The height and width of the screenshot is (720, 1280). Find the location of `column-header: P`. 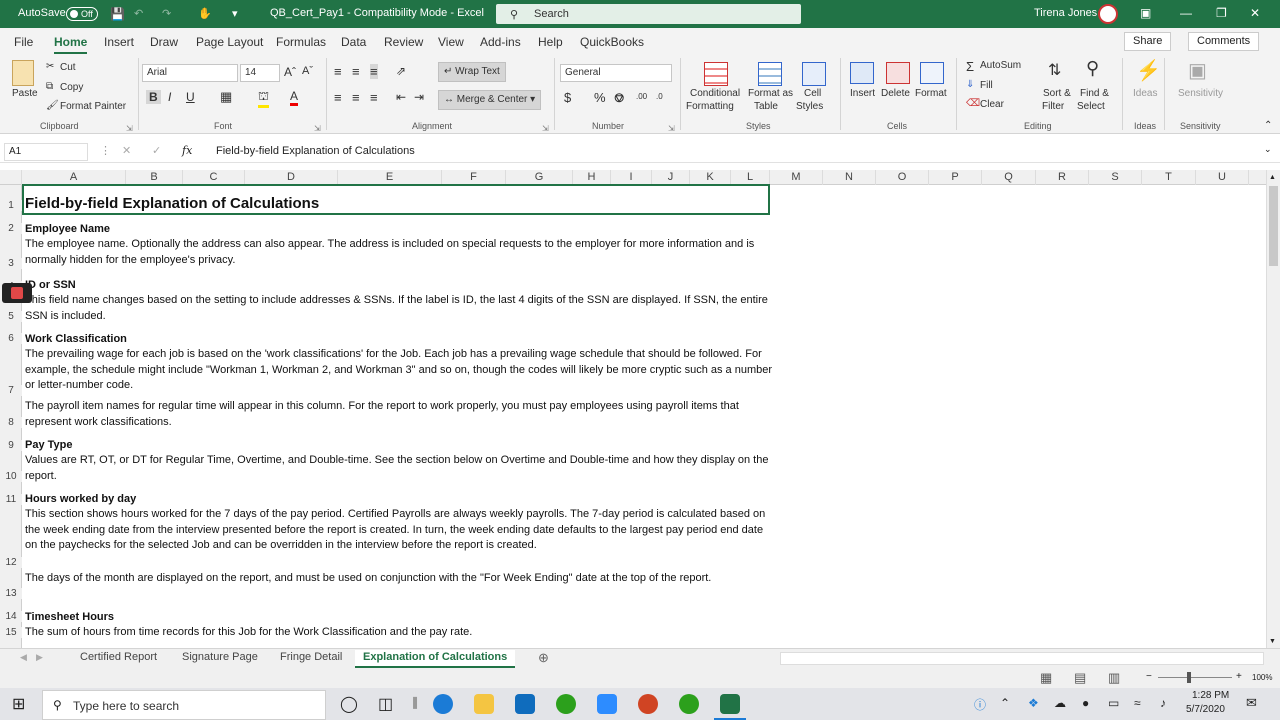

column-header: P is located at coordinates (955, 177).